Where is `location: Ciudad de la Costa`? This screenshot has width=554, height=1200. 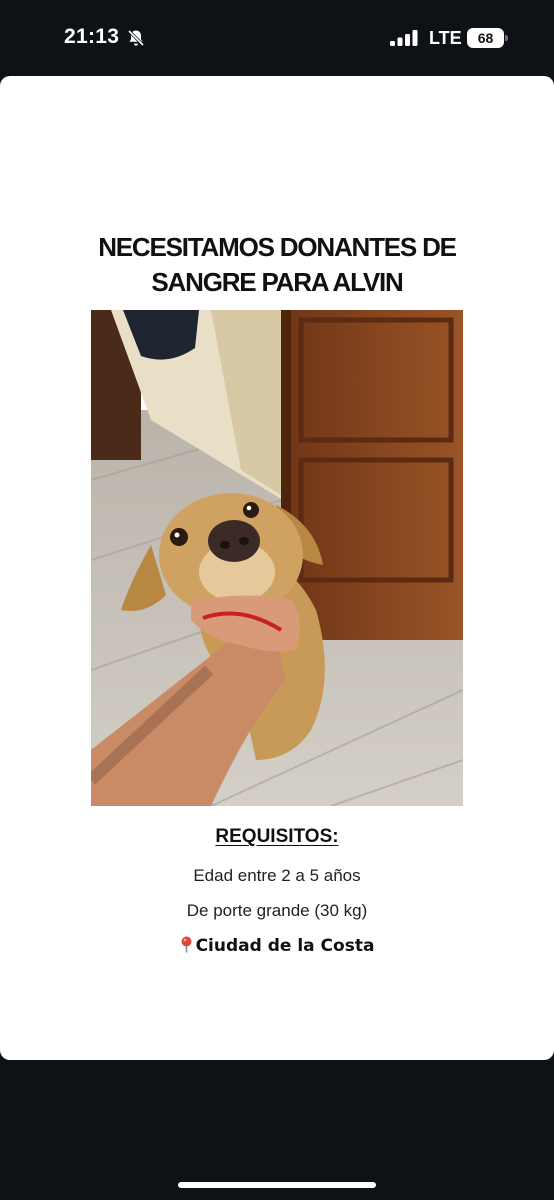
location: Ciudad de la Costa is located at coordinates (277, 946).